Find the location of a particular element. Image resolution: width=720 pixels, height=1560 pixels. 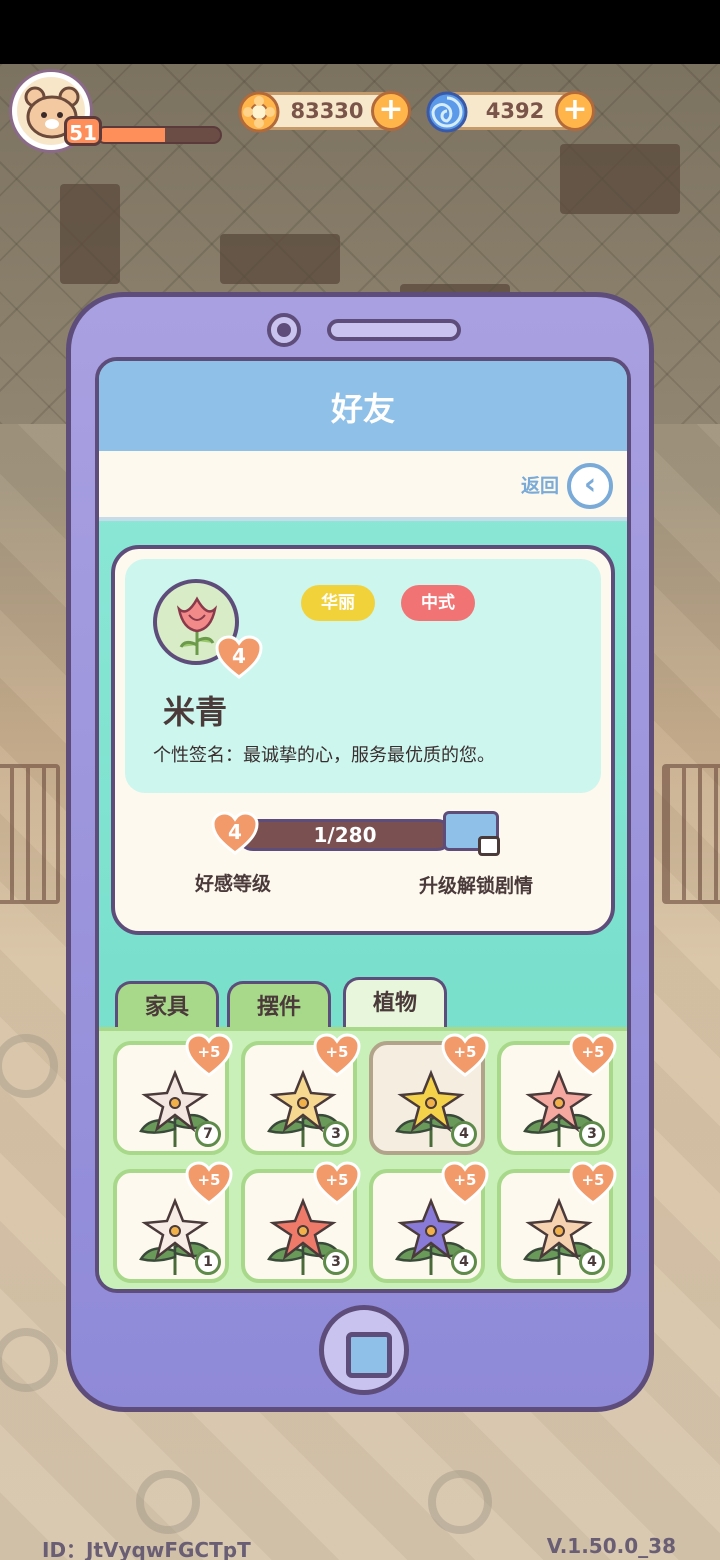

signature-label: 个性签名： is located at coordinates (198, 755).